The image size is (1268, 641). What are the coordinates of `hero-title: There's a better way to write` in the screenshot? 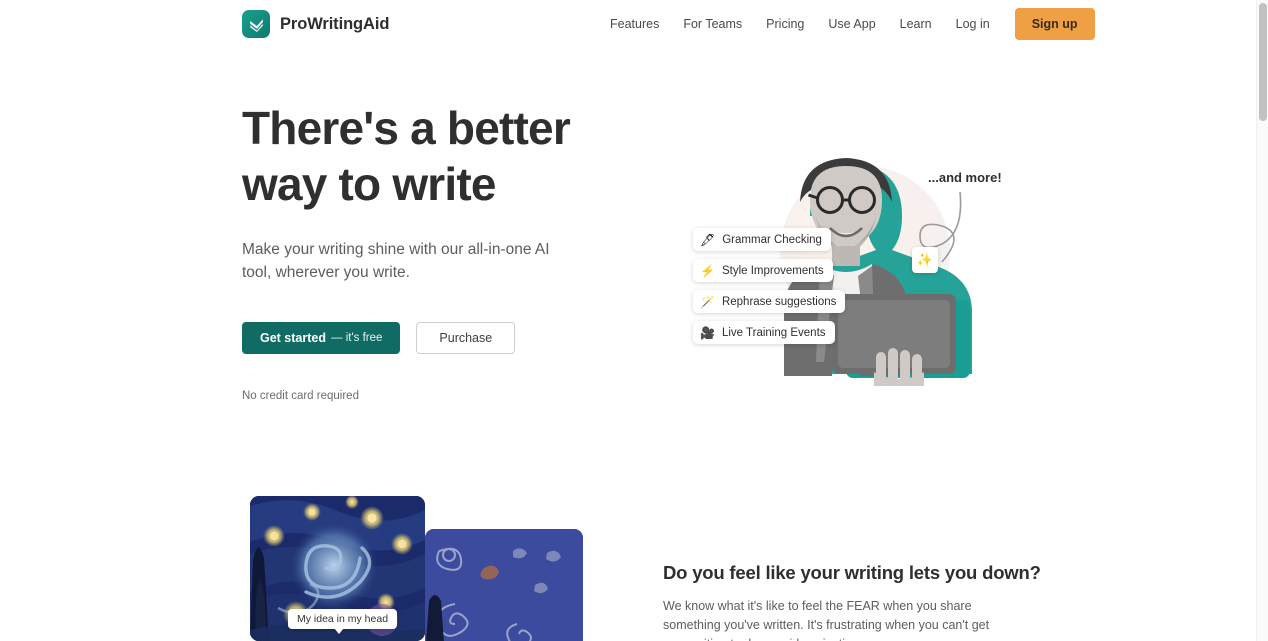 It's located at (442, 156).